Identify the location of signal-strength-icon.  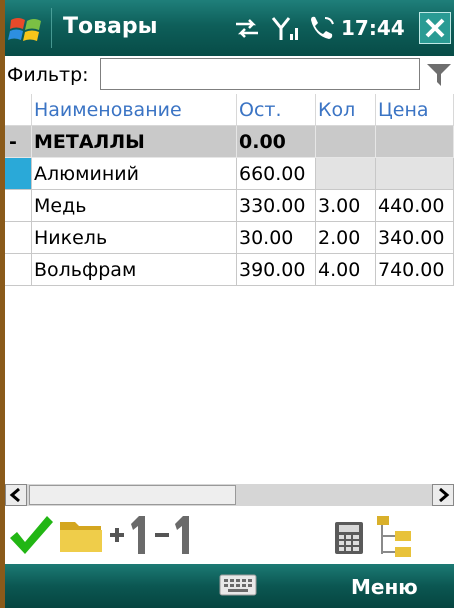
(284, 28).